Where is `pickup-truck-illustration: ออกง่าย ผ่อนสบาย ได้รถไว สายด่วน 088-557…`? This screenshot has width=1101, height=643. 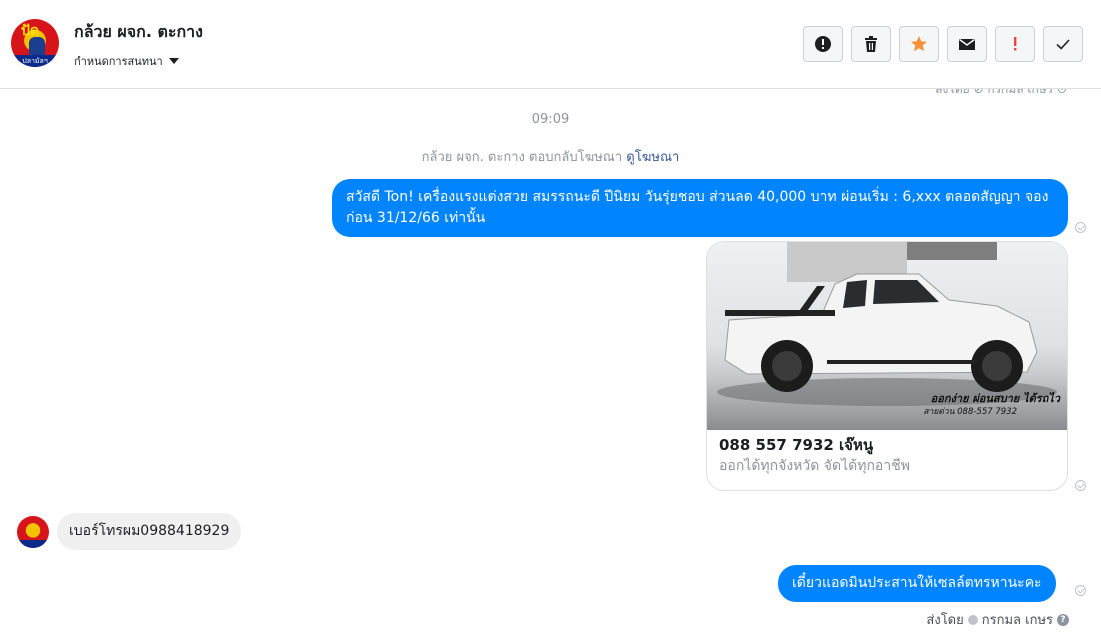
pickup-truck-illustration: ออกง่าย ผ่อนสบาย ได้รถไว สายด่วน 088-557… is located at coordinates (889, 329).